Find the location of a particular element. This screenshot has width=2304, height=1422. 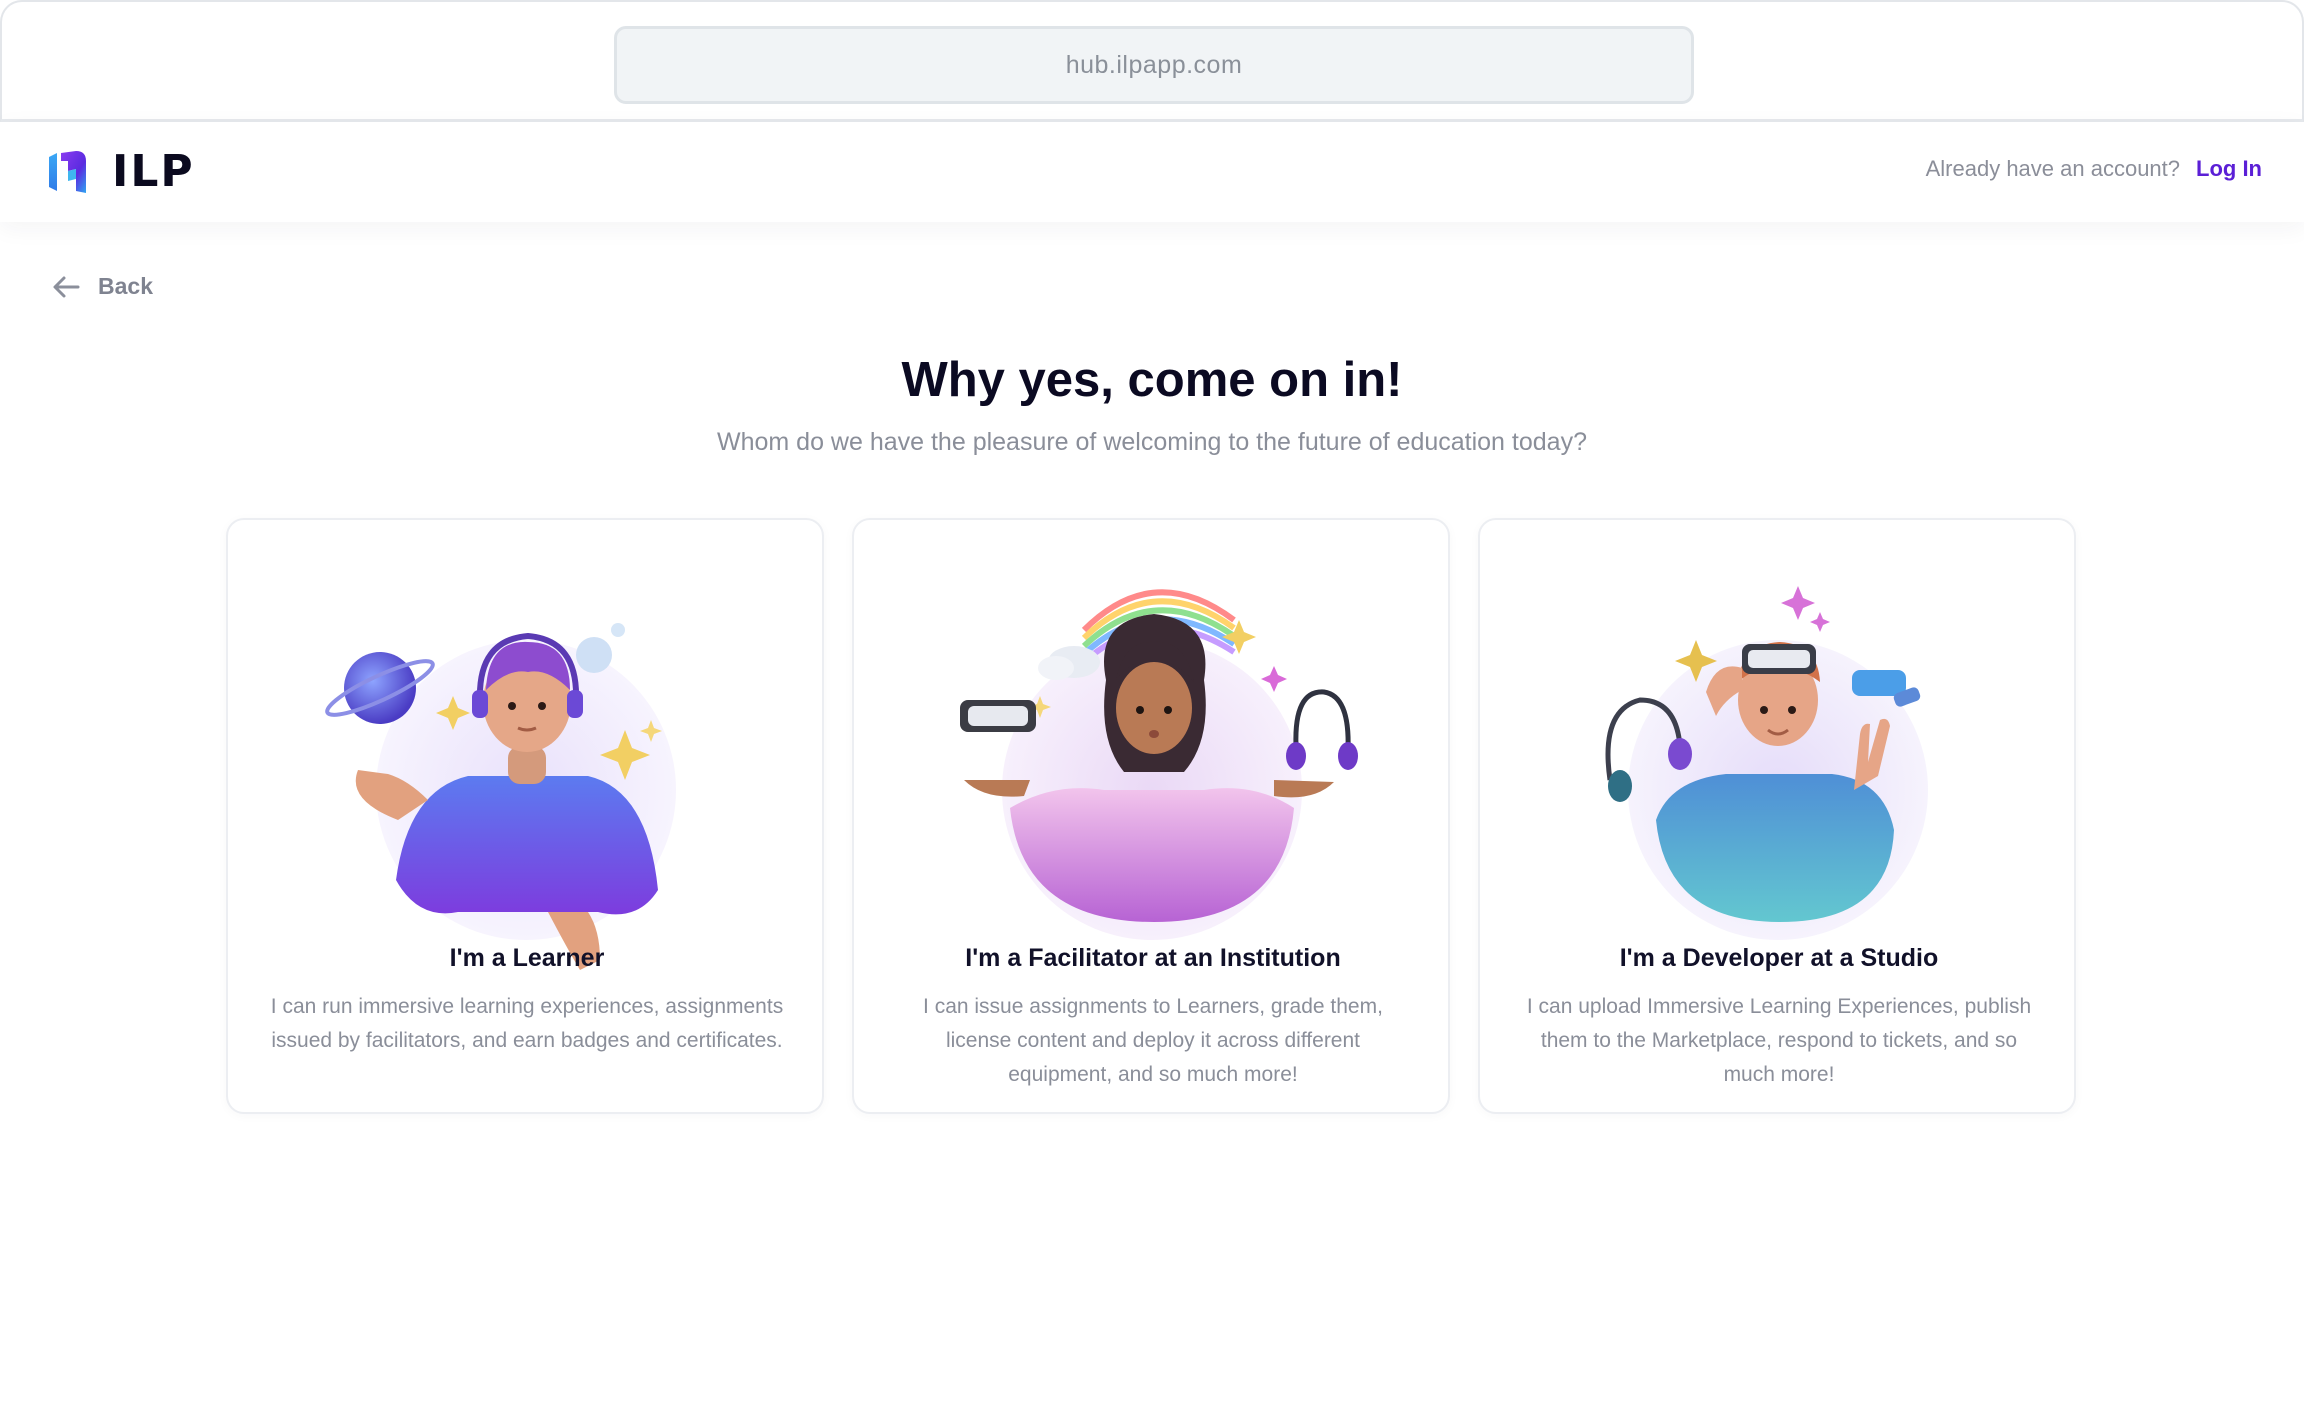

ilp-logo: ILP is located at coordinates (120, 171).